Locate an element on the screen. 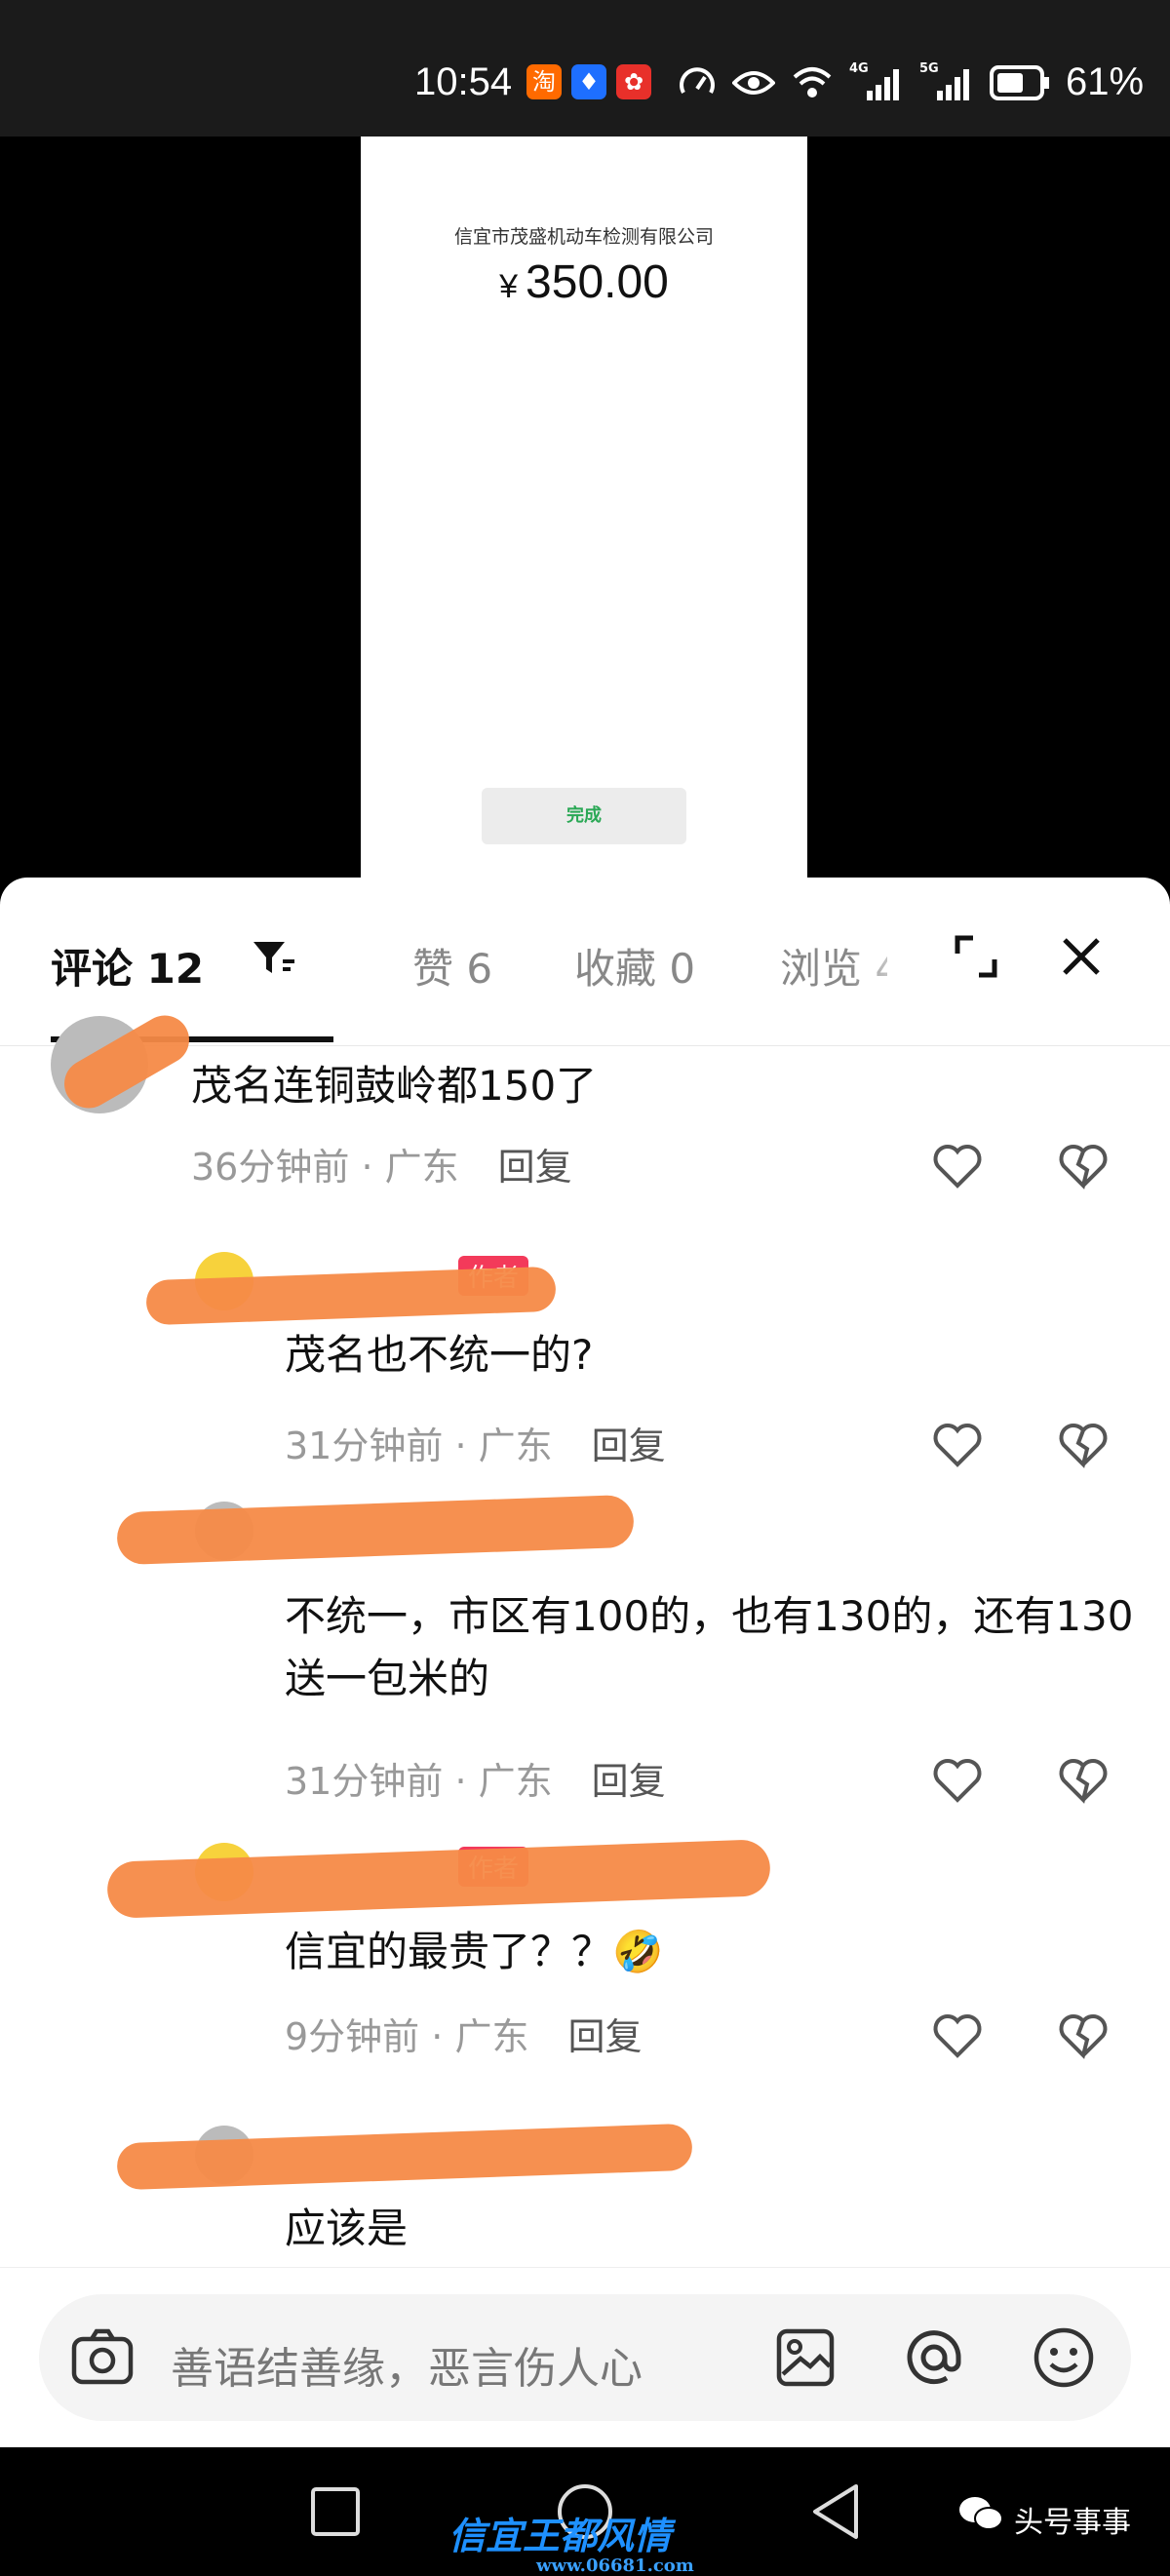  comment-item: 应该是 is located at coordinates (585, 2195).